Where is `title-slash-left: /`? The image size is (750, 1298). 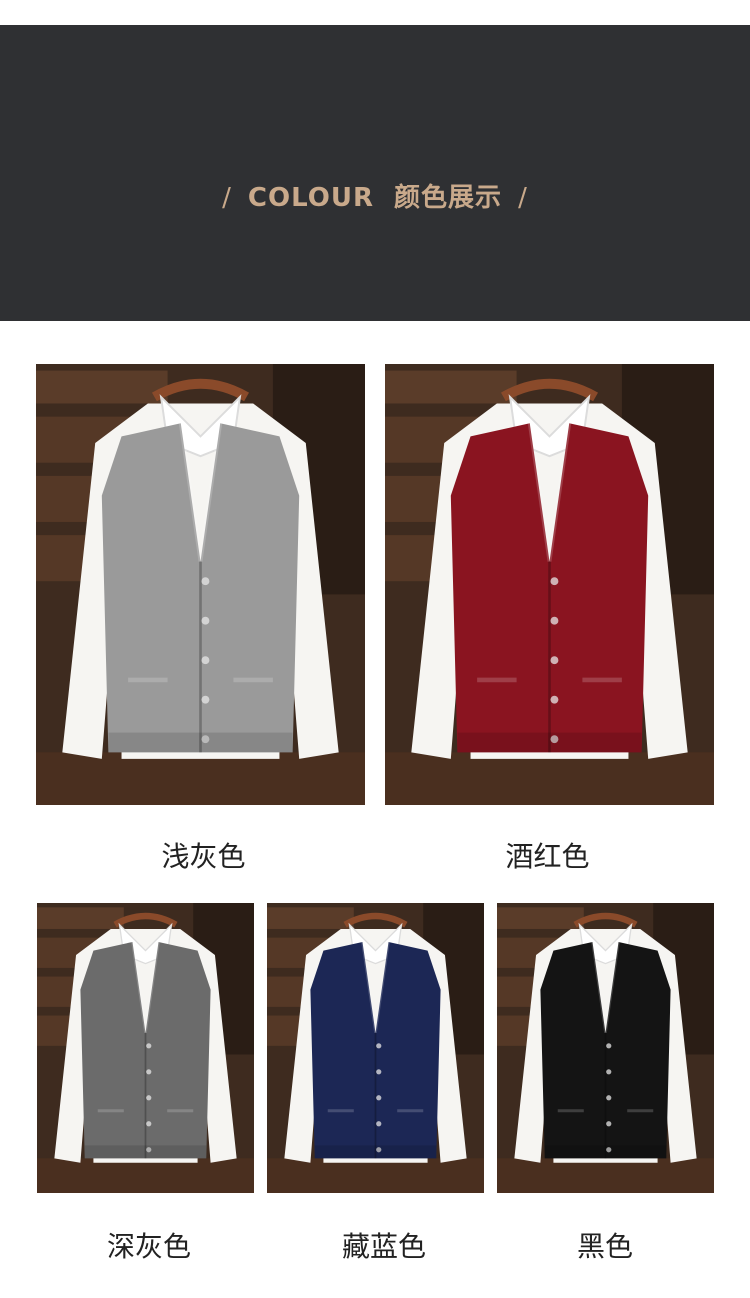 title-slash-left: / is located at coordinates (227, 198).